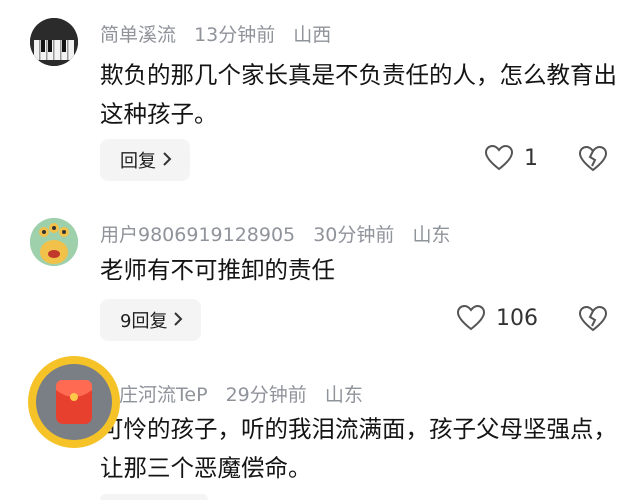 This screenshot has height=500, width=640. Describe the element at coordinates (154, 497) in the screenshot. I see `reply-button` at that location.